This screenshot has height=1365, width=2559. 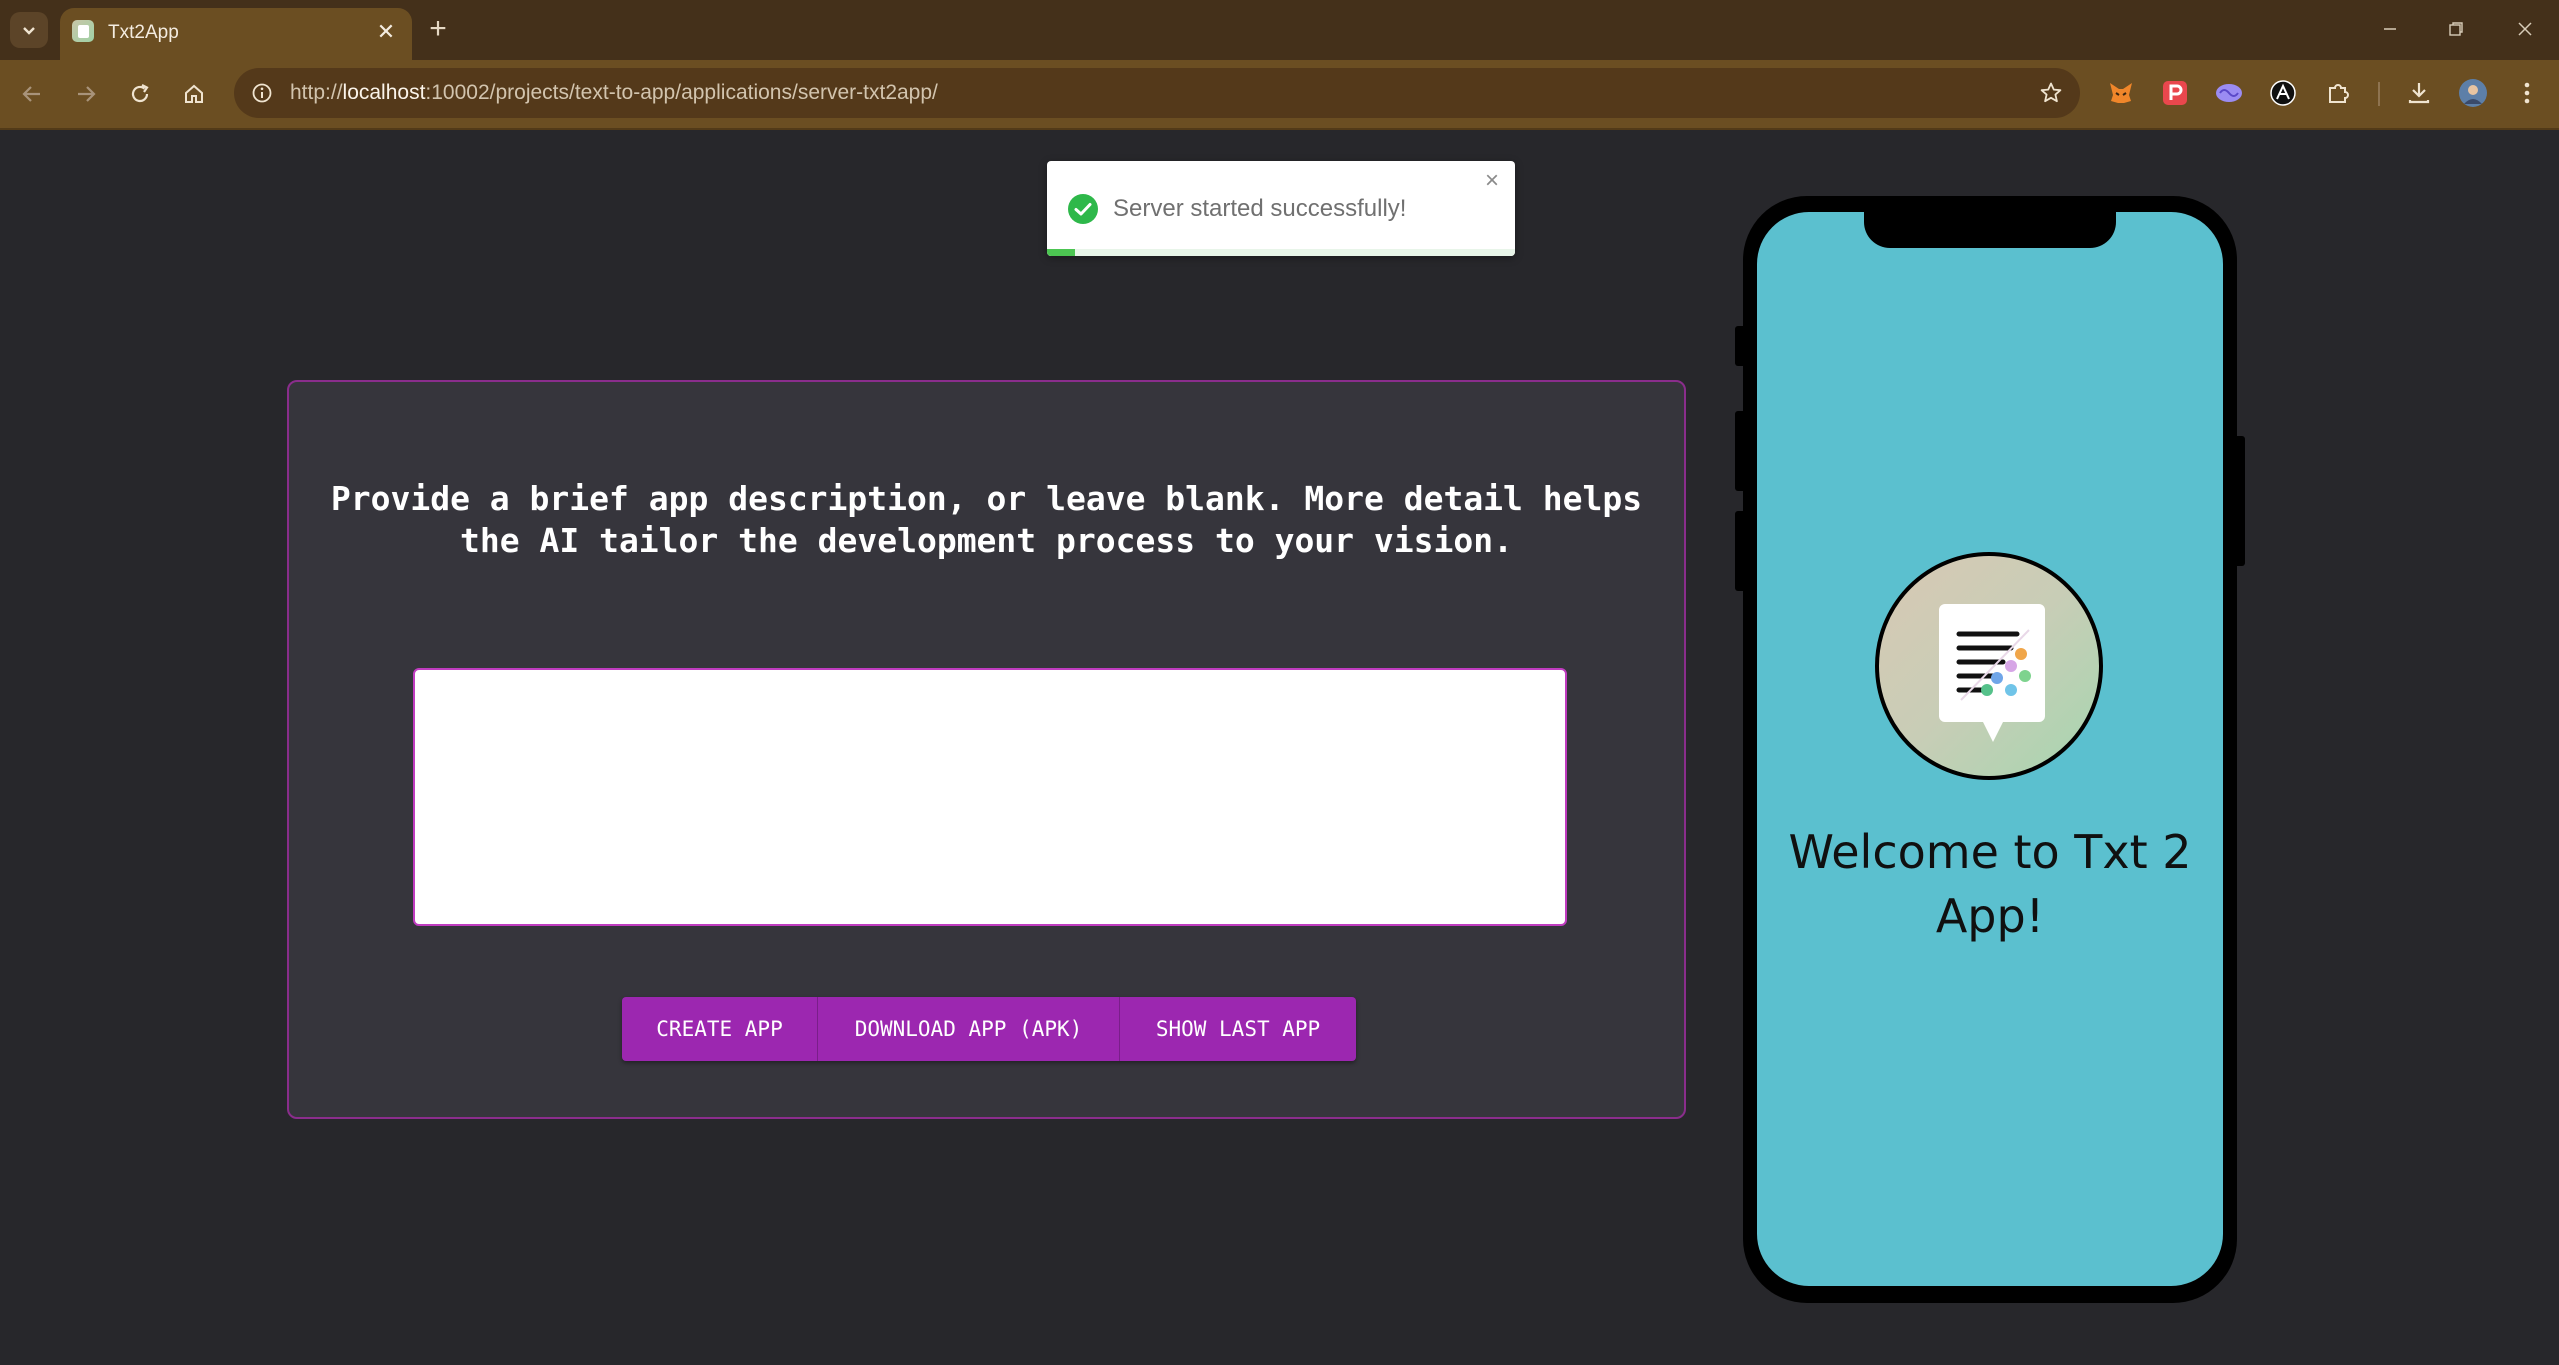 I want to click on arrow-right-icon, so click(x=87, y=94).